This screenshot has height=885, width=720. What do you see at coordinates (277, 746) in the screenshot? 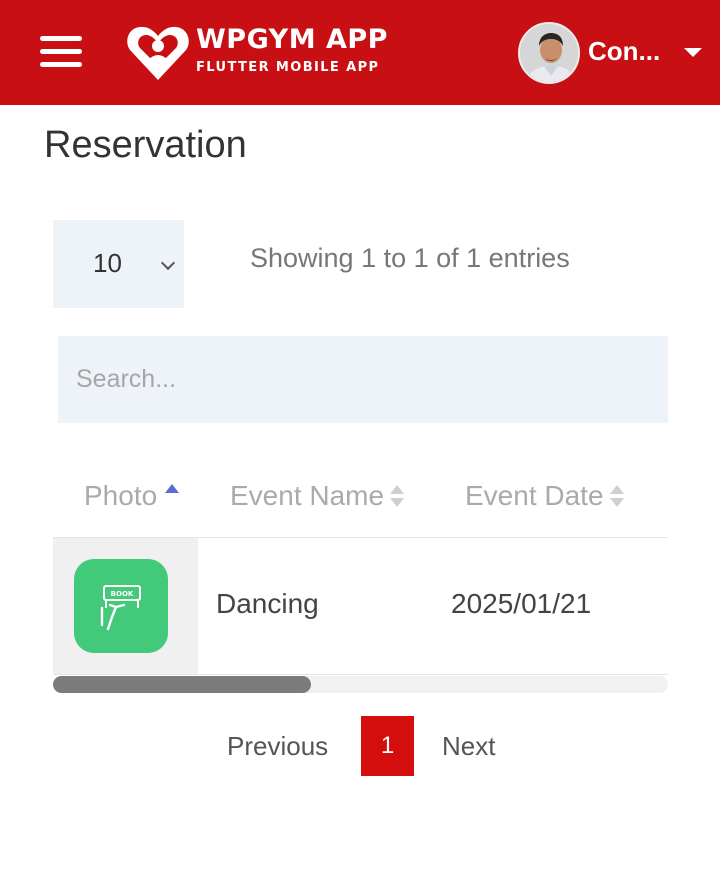
I see `previous-page-button: Previous` at bounding box center [277, 746].